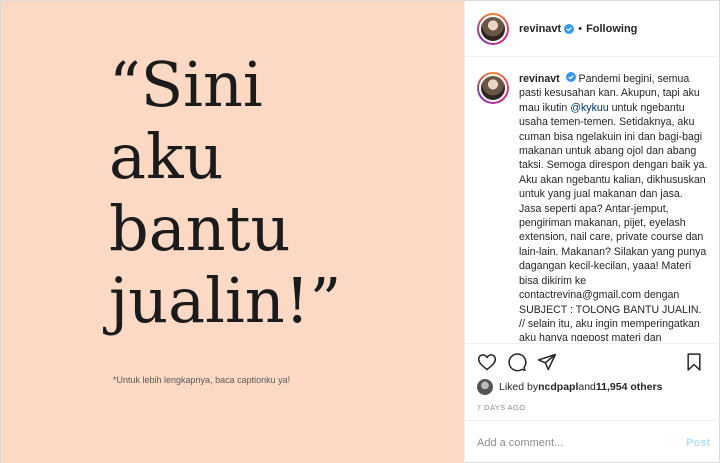 The image size is (720, 463). Describe the element at coordinates (540, 29) in the screenshot. I see `header-username: revinavt` at that location.